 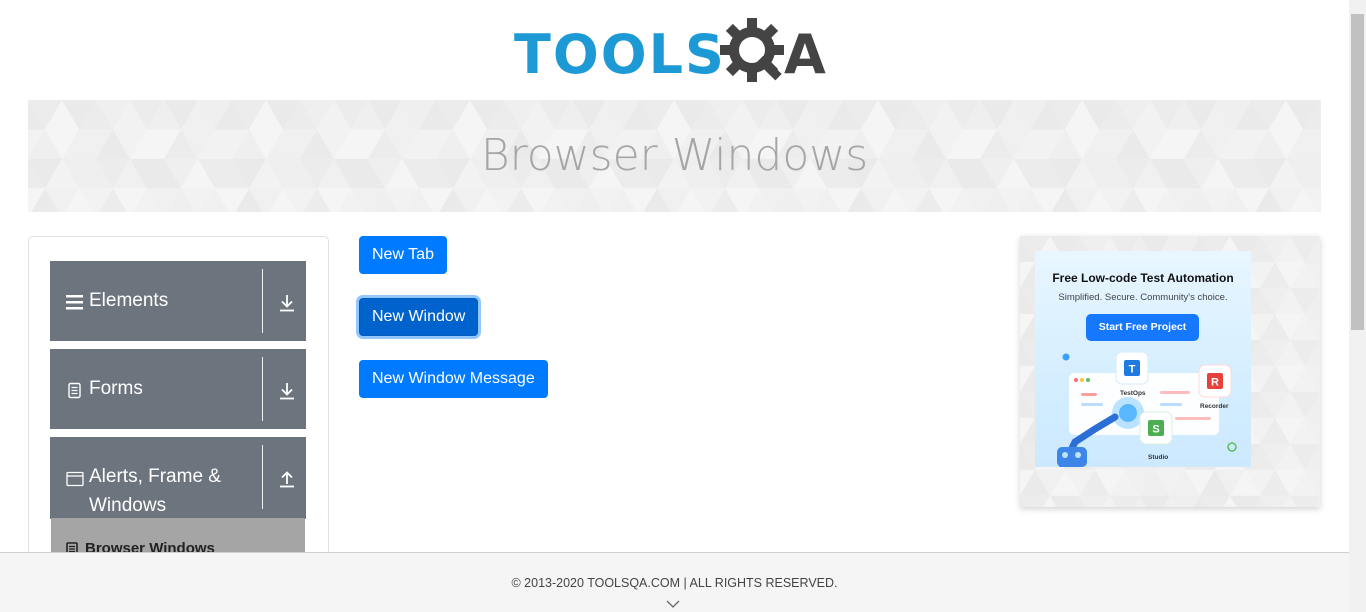 What do you see at coordinates (805, 54) in the screenshot?
I see `logo-letter-a: A` at bounding box center [805, 54].